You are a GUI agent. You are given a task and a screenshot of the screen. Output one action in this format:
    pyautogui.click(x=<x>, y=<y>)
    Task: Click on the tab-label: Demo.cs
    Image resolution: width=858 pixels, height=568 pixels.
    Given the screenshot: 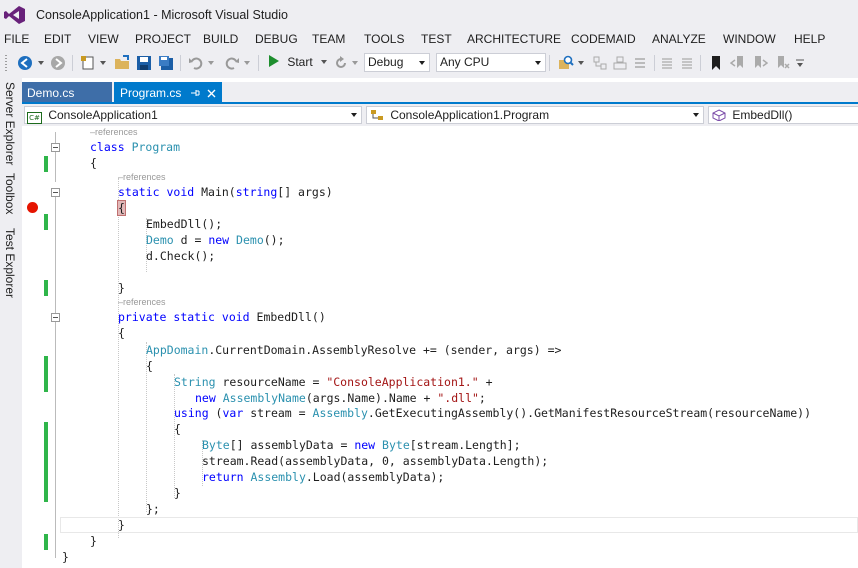 What is the action you would take?
    pyautogui.click(x=51, y=93)
    